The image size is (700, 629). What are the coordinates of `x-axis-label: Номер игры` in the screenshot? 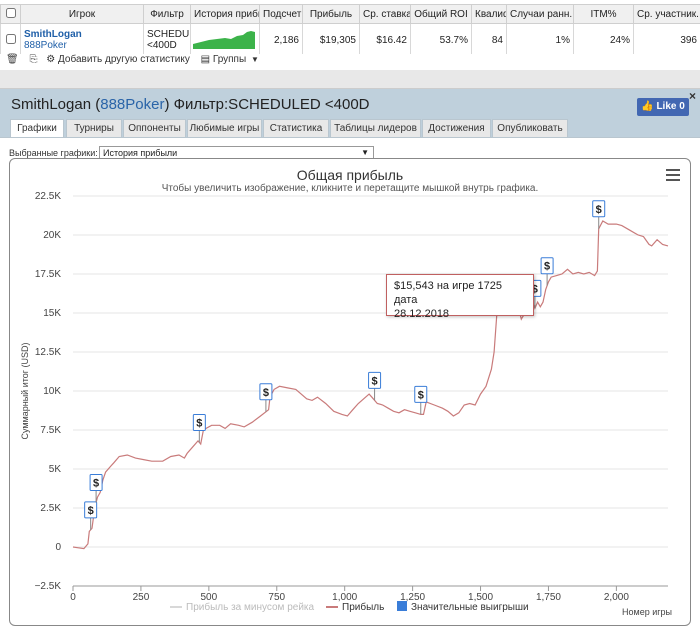 It's located at (647, 612).